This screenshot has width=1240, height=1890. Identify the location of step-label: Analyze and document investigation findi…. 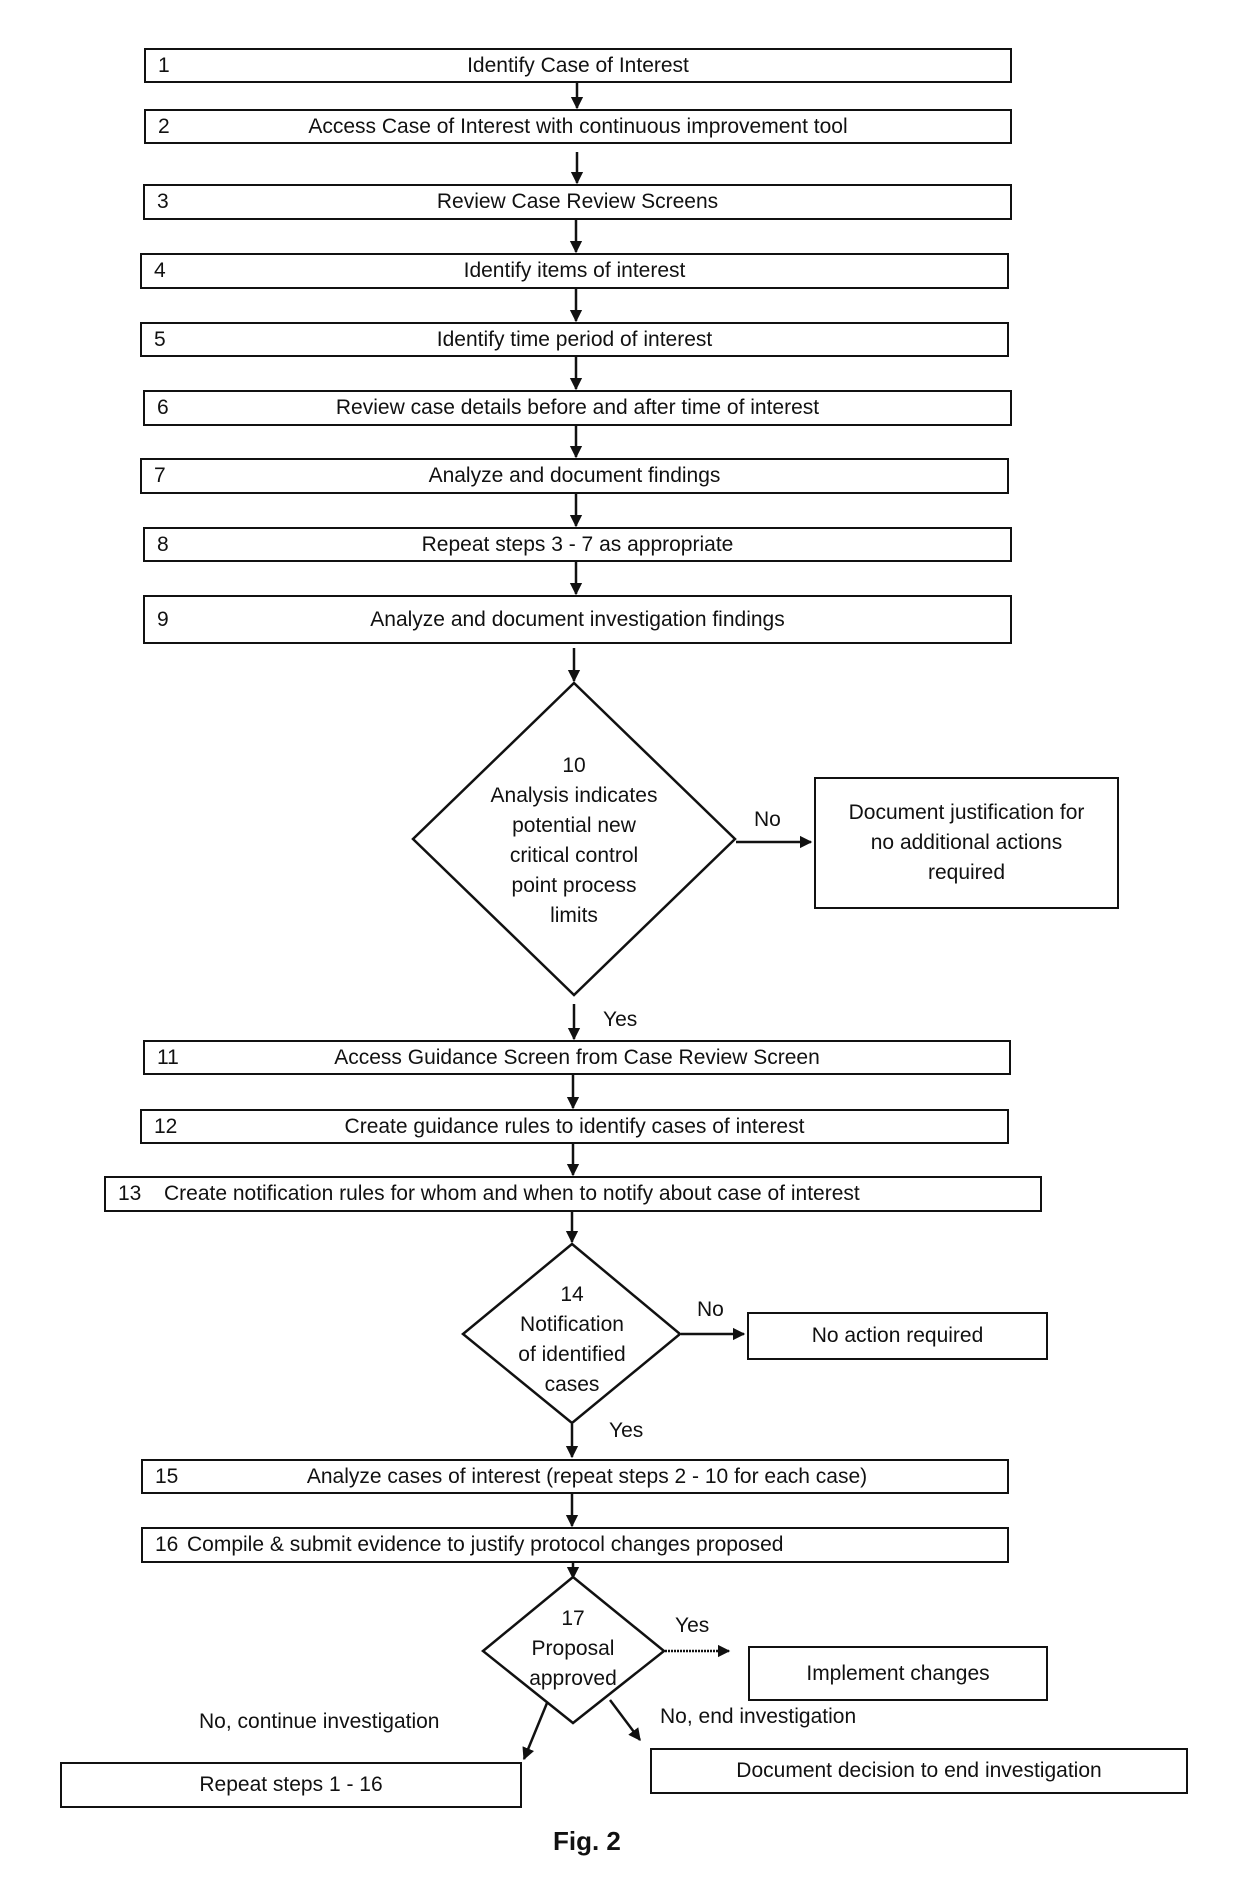
(577, 619).